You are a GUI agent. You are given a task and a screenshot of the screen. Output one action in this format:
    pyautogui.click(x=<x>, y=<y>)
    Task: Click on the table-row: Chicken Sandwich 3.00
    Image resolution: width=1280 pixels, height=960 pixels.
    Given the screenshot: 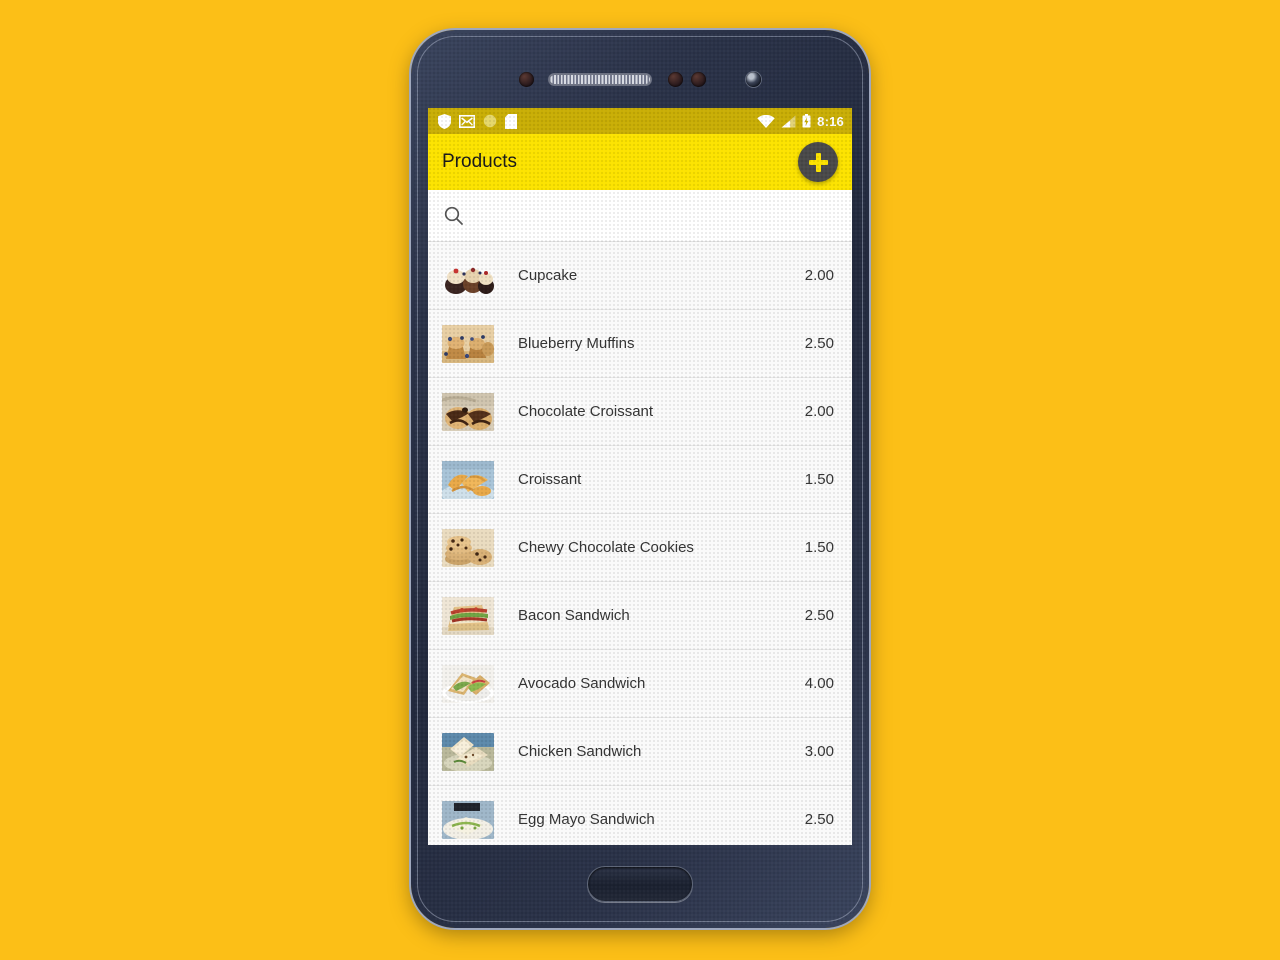 What is the action you would take?
    pyautogui.click(x=640, y=752)
    